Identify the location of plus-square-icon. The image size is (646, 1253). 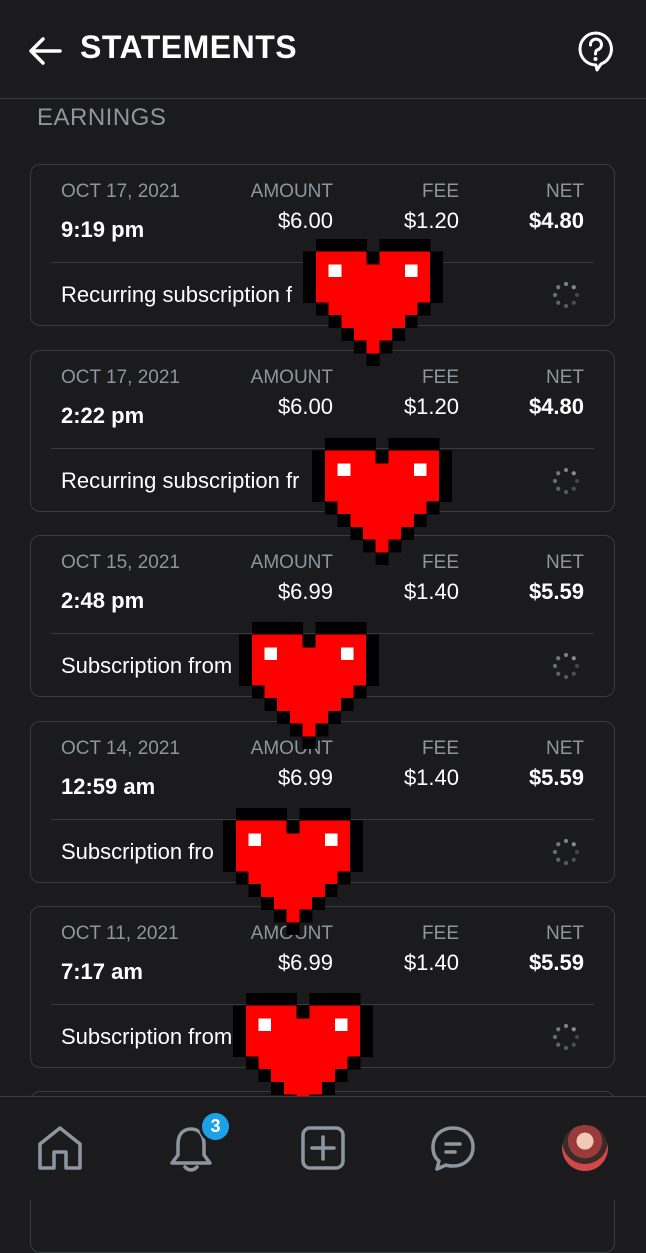
(323, 1148).